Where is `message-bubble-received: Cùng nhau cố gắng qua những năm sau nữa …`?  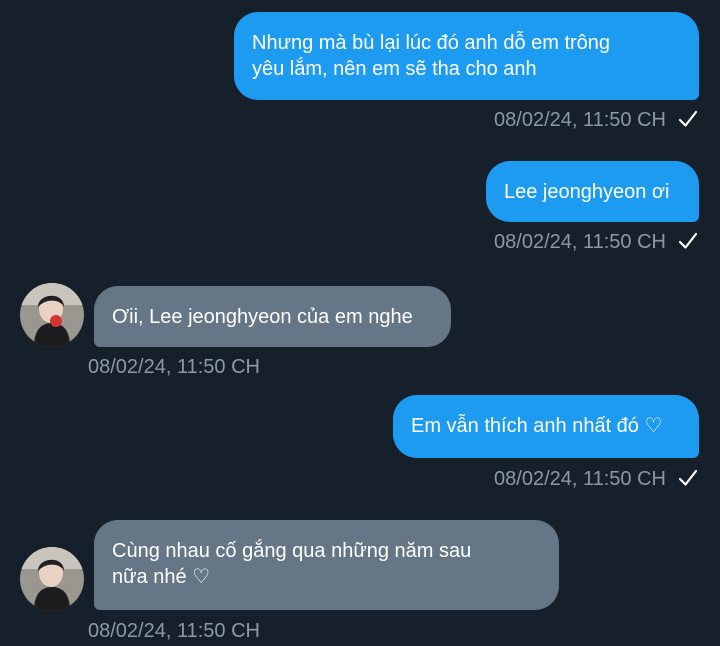 message-bubble-received: Cùng nhau cố gắng qua những năm sau nữa … is located at coordinates (326, 565).